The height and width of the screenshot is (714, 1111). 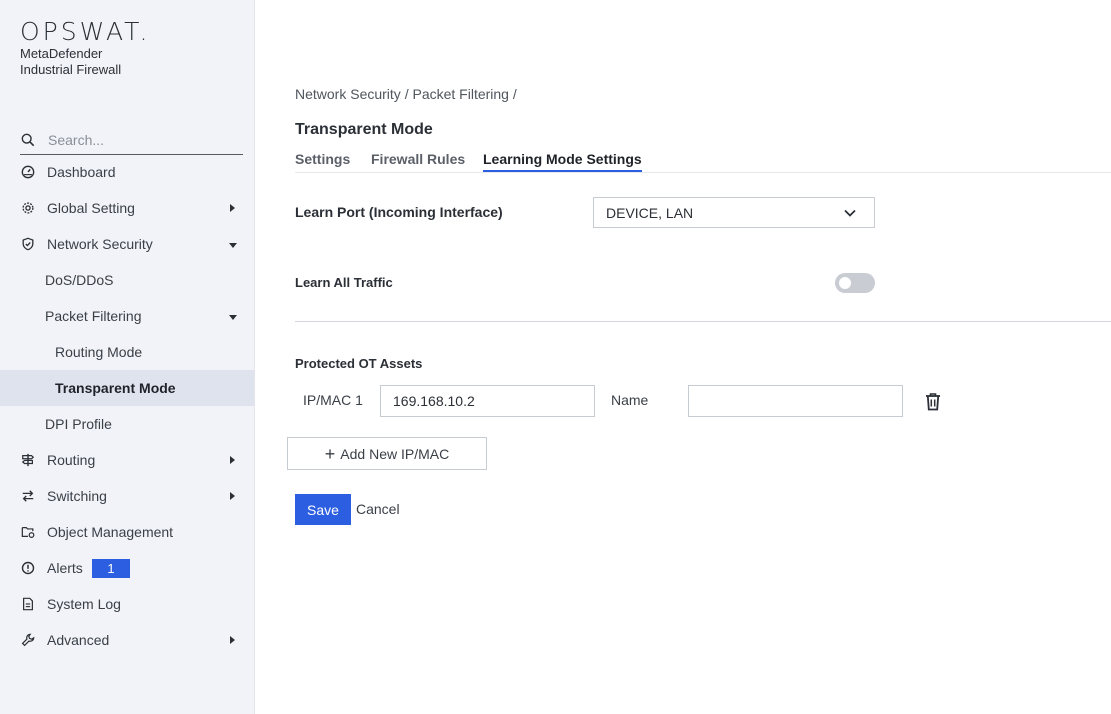 What do you see at coordinates (127, 424) in the screenshot?
I see `sidebar-item-dpi-profile: DPI Profile` at bounding box center [127, 424].